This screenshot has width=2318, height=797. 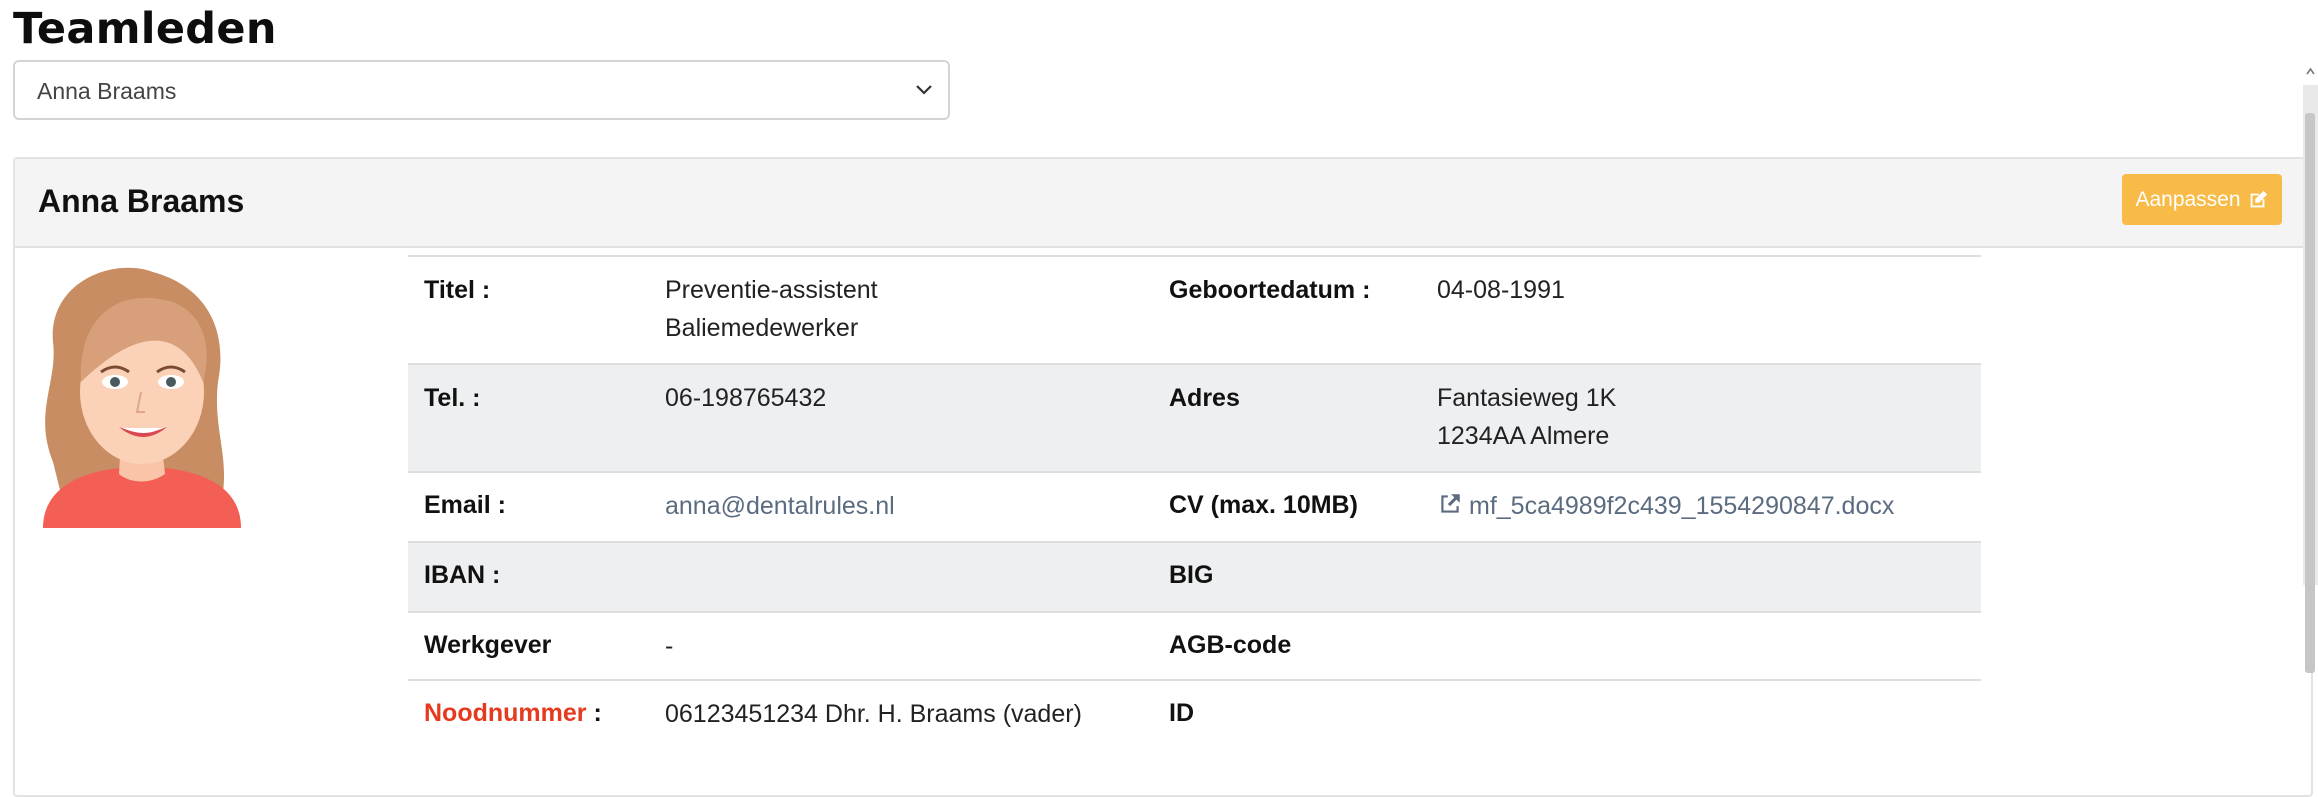 I want to click on member-select-value: Anna Braams, so click(x=107, y=91).